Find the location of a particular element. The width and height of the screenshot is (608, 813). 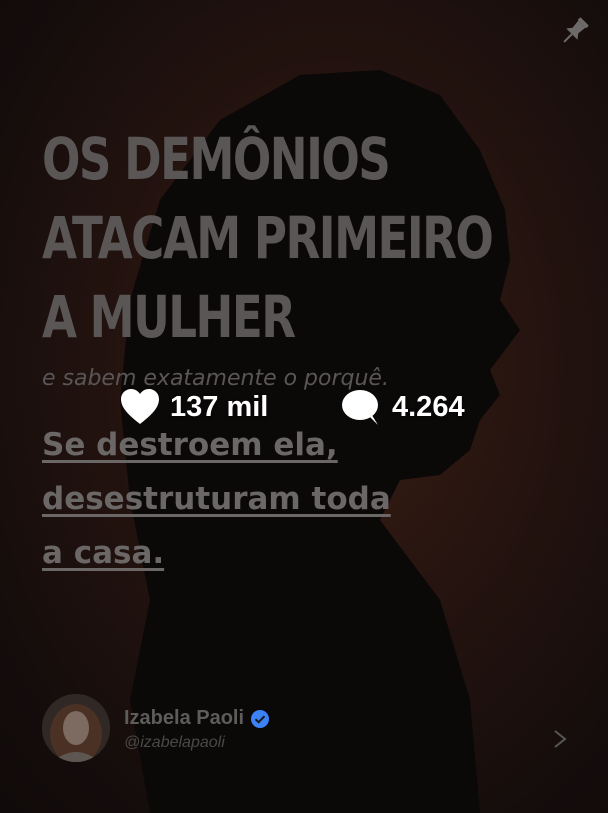

author-avatar is located at coordinates (76, 728).